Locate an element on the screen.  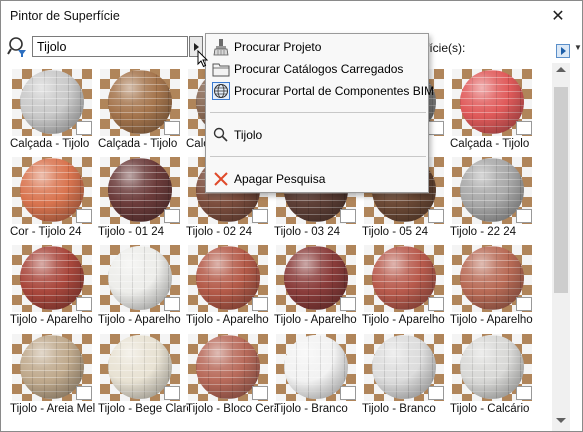
search-filter-icon is located at coordinates (18, 47).